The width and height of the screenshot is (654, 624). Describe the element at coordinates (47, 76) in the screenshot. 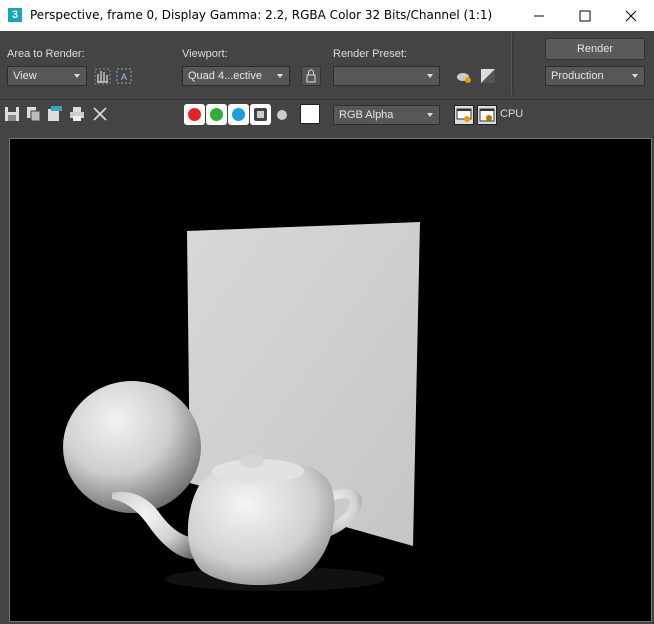

I see `area-to-render-dropdown: View` at that location.